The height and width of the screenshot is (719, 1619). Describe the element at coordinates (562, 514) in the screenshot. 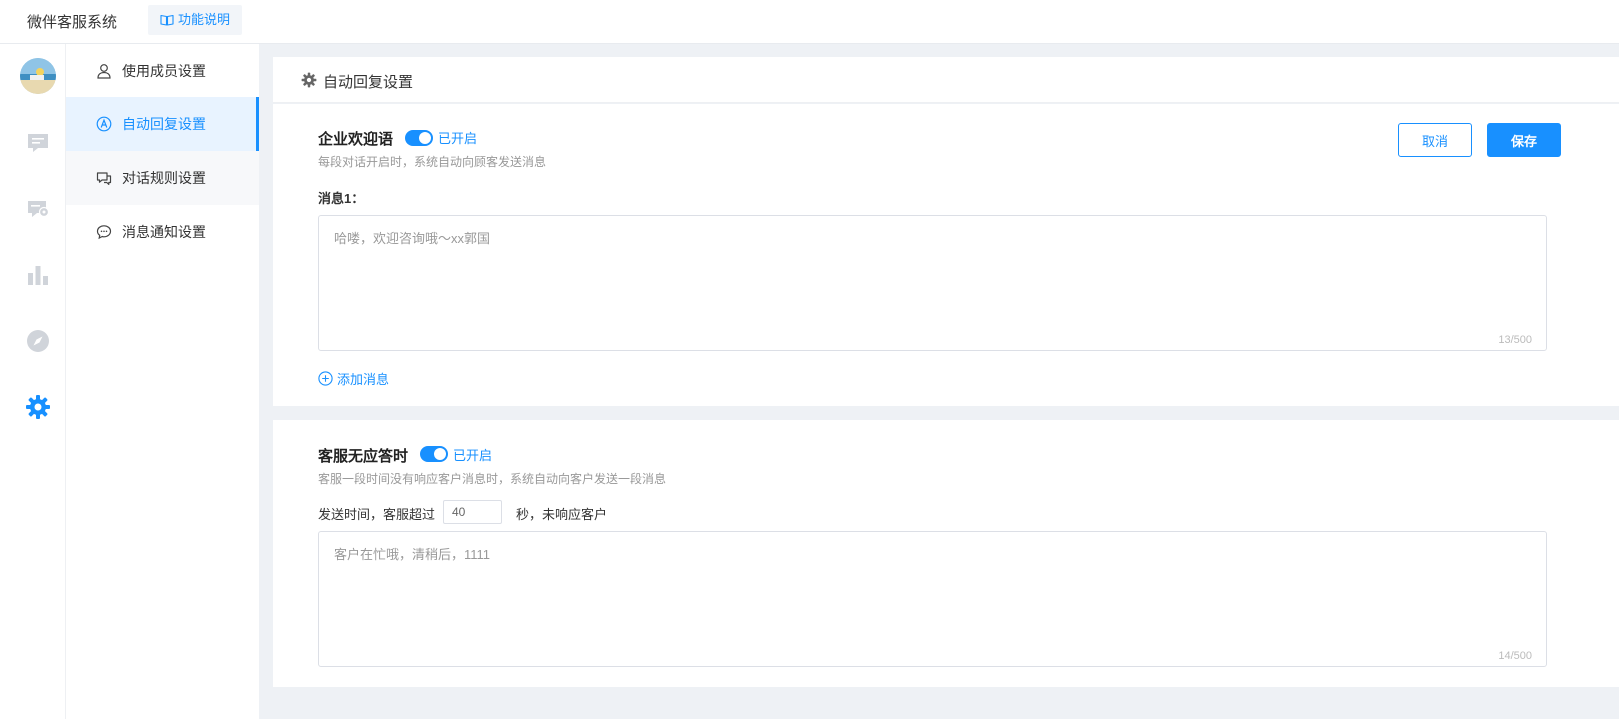

I see `send-time-suffix: 秒，未响应客户` at that location.